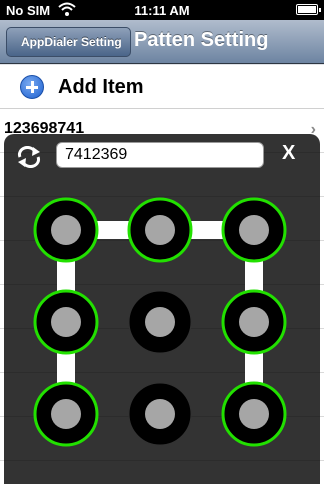 The width and height of the screenshot is (324, 484). What do you see at coordinates (32, 87) in the screenshot?
I see `add-icon` at bounding box center [32, 87].